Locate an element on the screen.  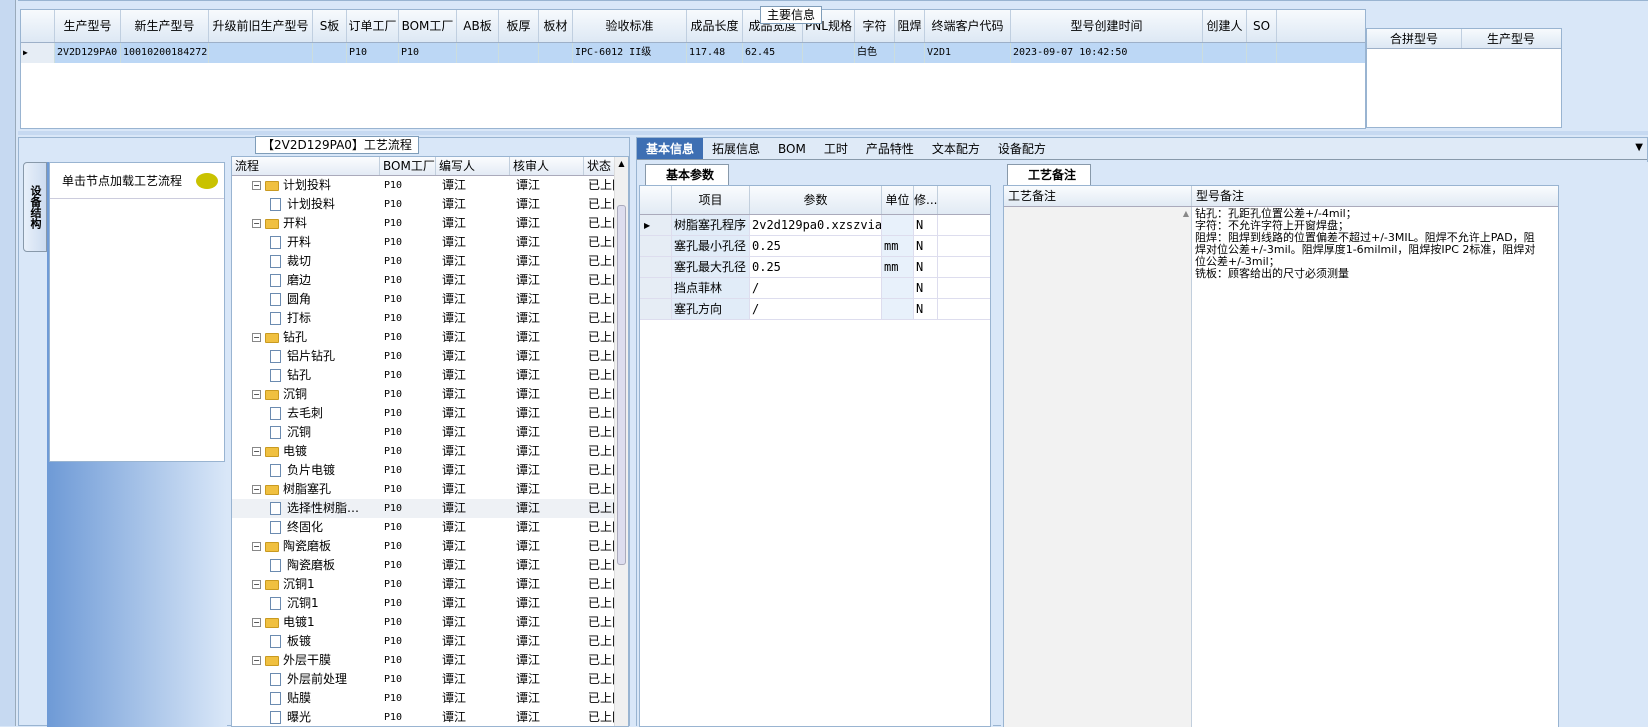
main-col-header: 板材 is located at coordinates (556, 26).